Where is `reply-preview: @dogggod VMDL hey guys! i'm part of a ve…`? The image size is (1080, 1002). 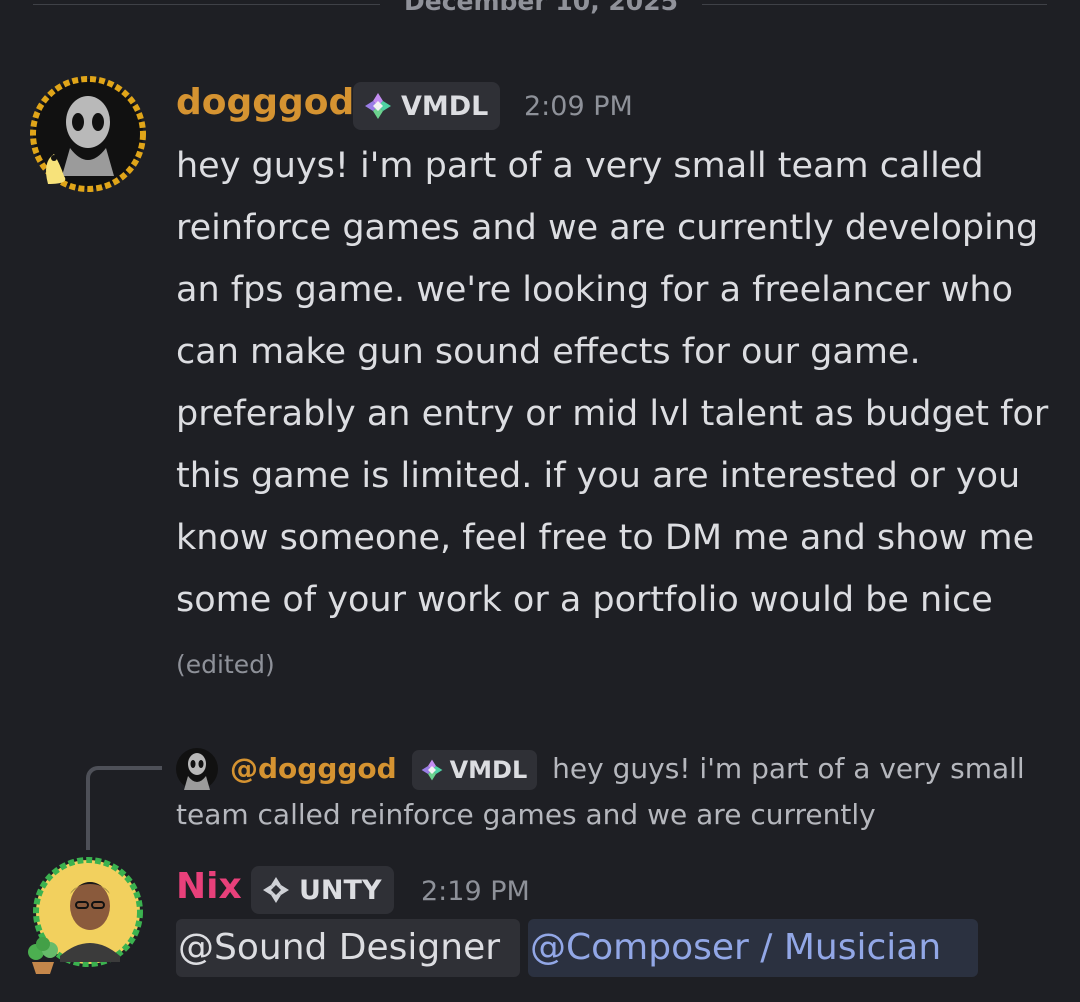 reply-preview: @dogggod VMDL hey guys! i'm part of a ve… is located at coordinates (606, 792).